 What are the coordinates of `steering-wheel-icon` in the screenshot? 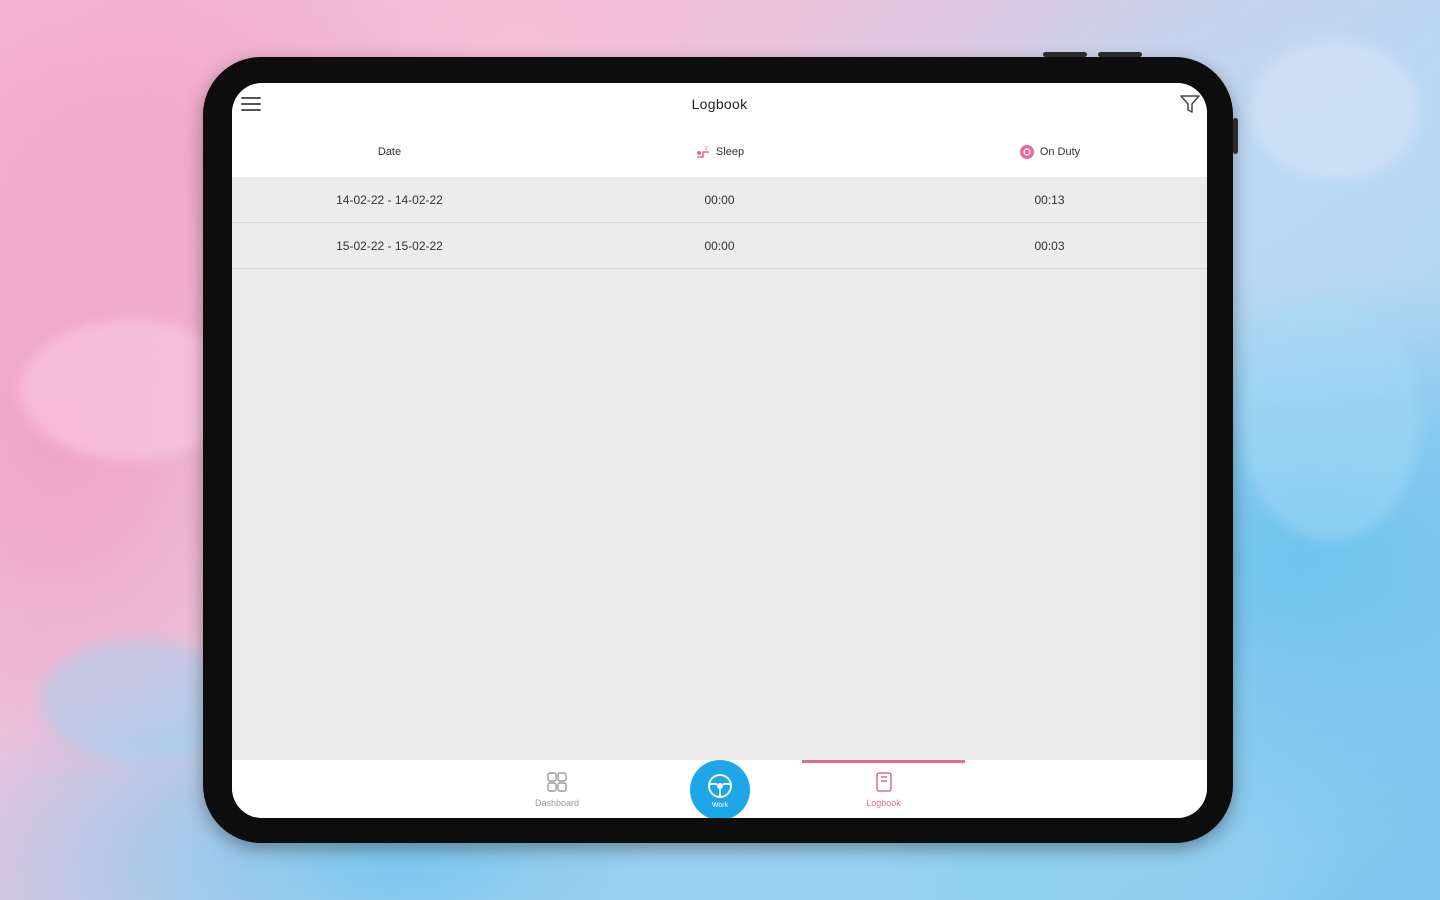 It's located at (720, 787).